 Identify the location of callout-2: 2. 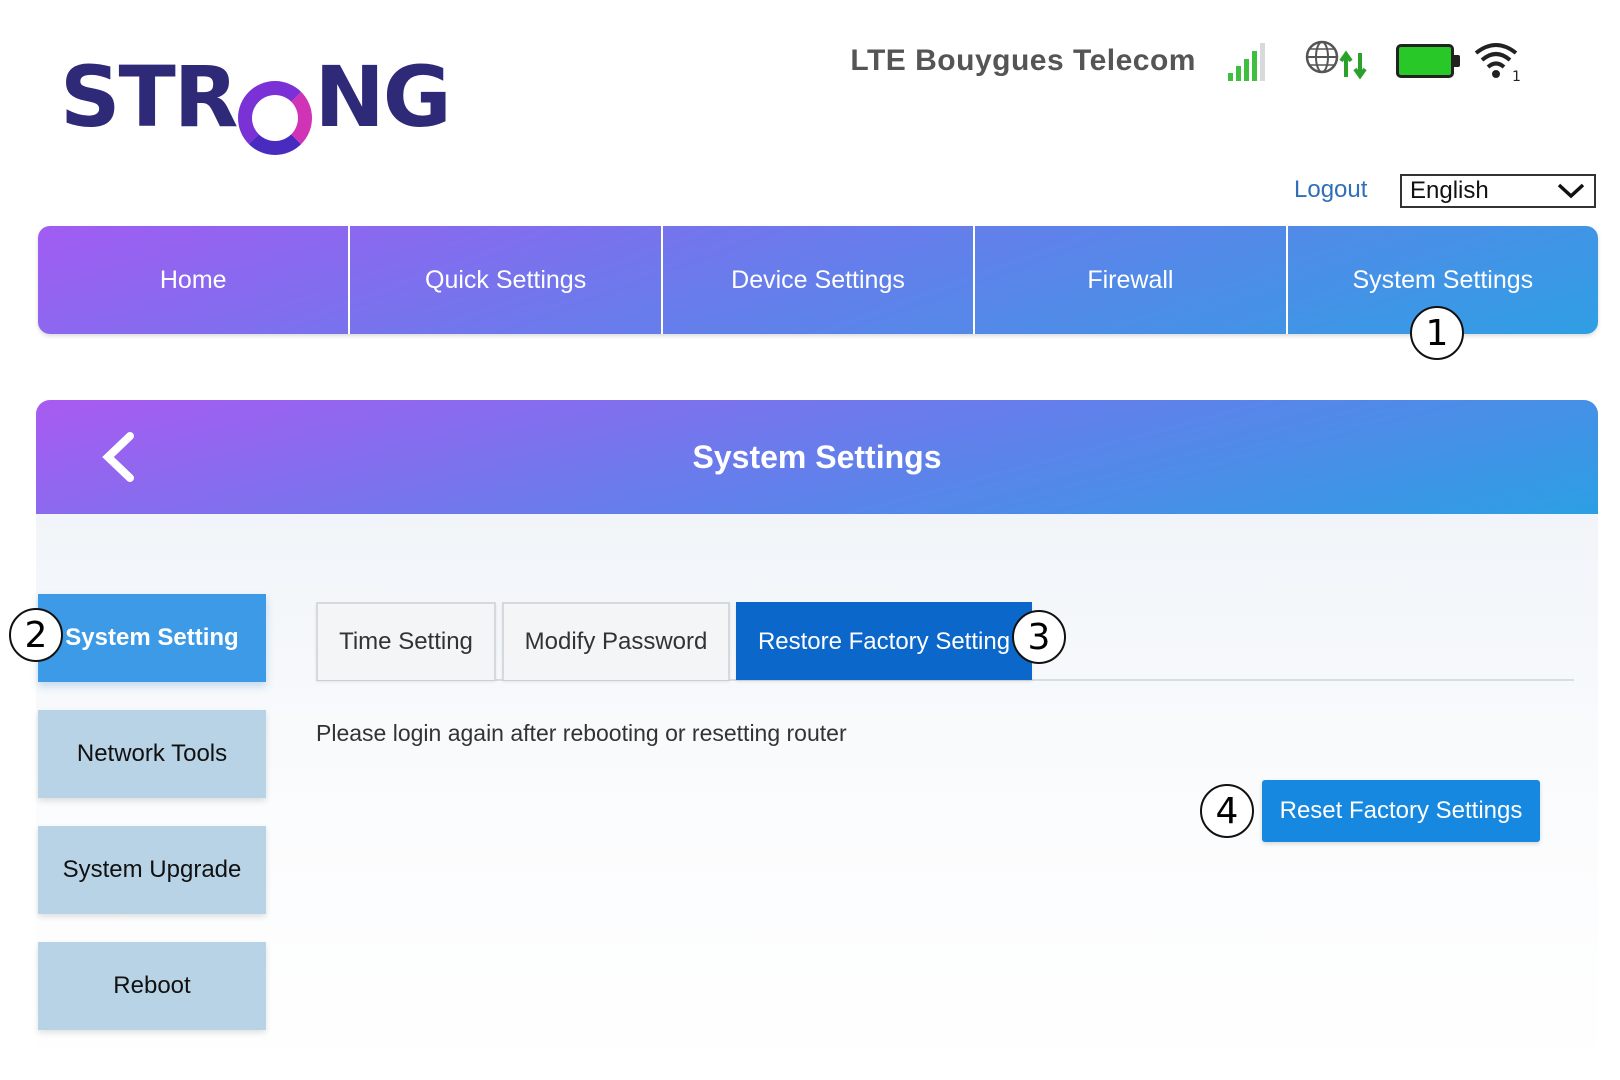
(36, 635).